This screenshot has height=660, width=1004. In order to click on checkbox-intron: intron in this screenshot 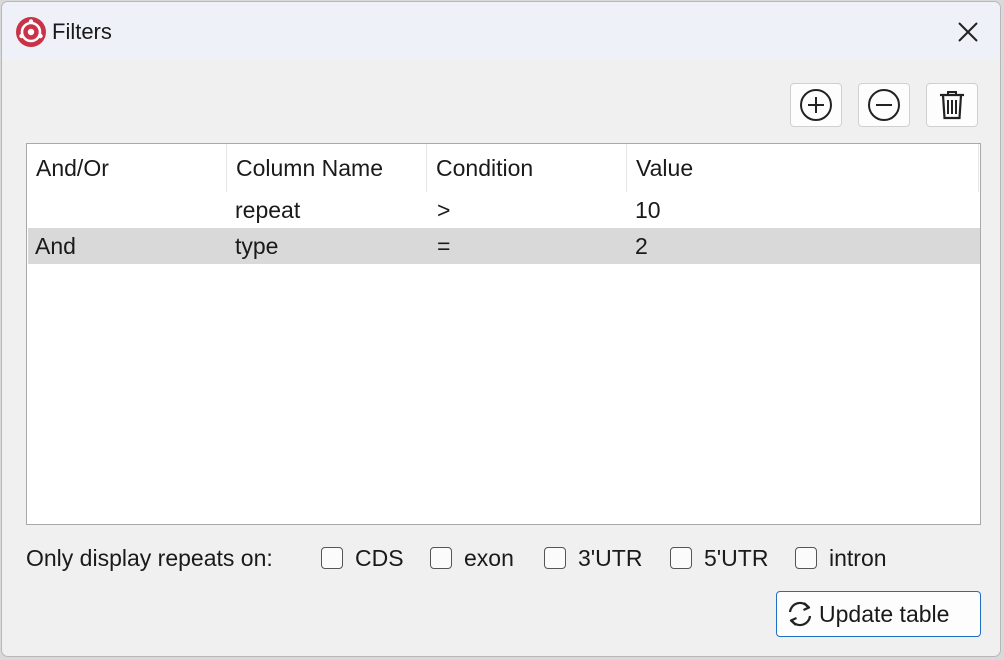, I will do `click(841, 558)`.